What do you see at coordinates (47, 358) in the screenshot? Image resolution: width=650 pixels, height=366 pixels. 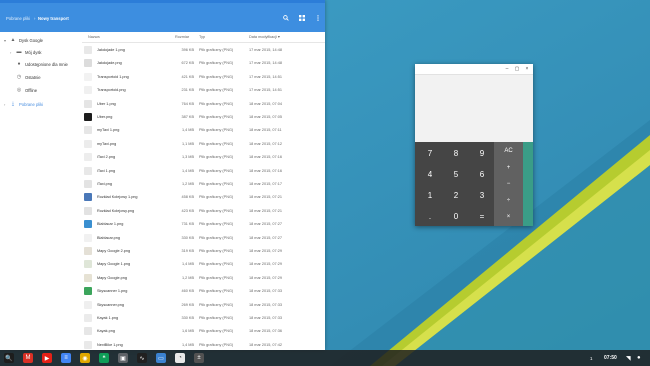 I see `youtube-app-icon: ▶` at bounding box center [47, 358].